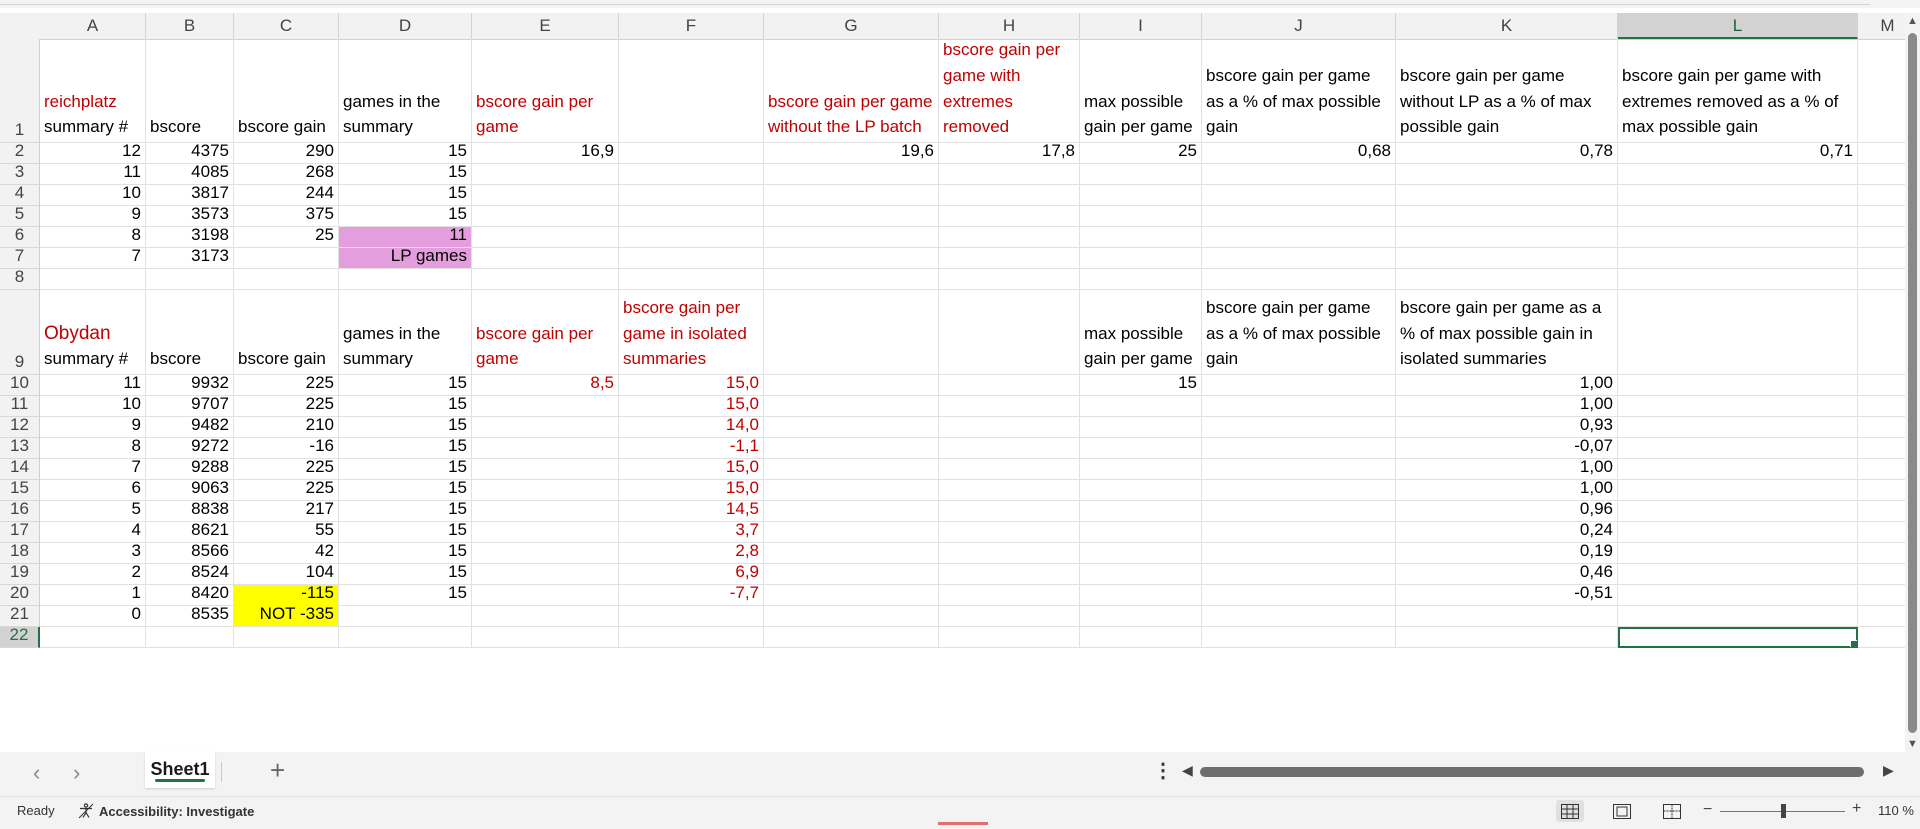 This screenshot has height=829, width=1920. Describe the element at coordinates (1299, 574) in the screenshot. I see `cell-j19` at that location.